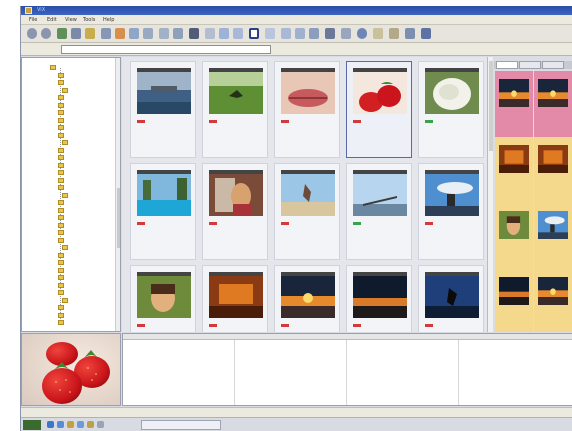 The image size is (572, 431). I want to click on grid-scrollbar-thumb, so click(491, 106).